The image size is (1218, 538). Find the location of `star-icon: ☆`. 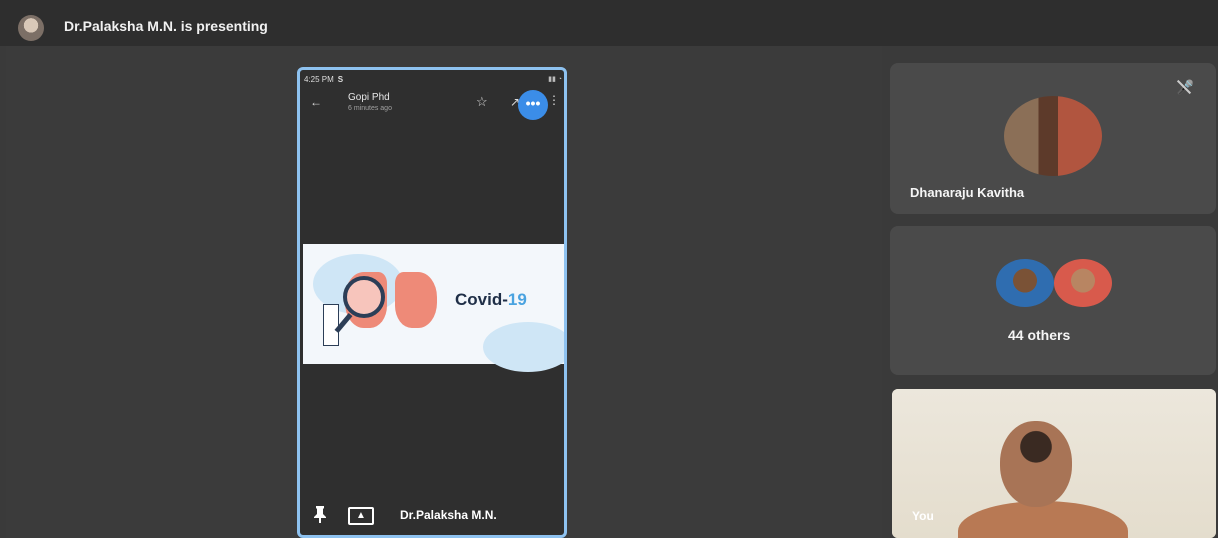

star-icon: ☆ is located at coordinates (482, 102).